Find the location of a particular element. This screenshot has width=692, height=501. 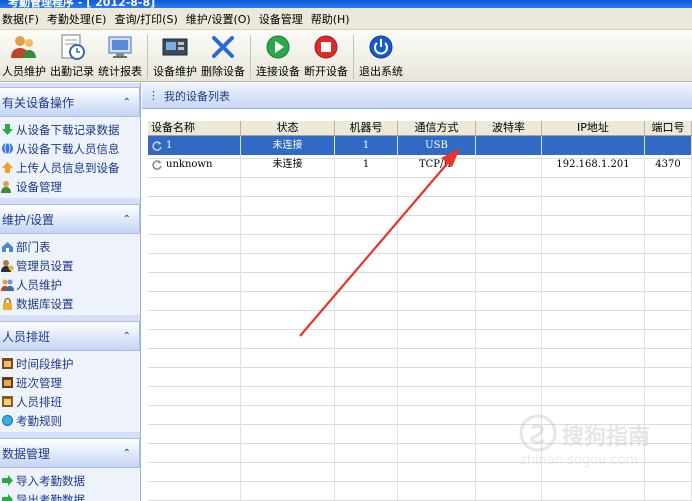

sidebar-item-upload-users: 上传人员信息到设备 is located at coordinates (70, 167).